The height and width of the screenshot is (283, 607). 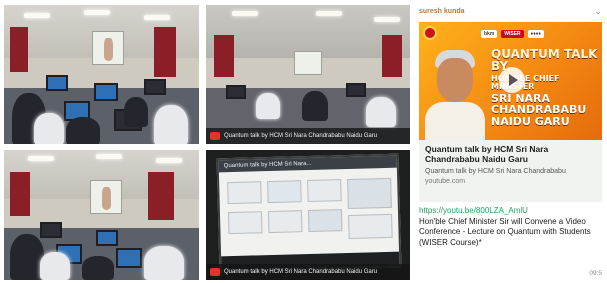 What do you see at coordinates (445, 181) in the screenshot?
I see `link-preview-domain: youtube.com` at bounding box center [445, 181].